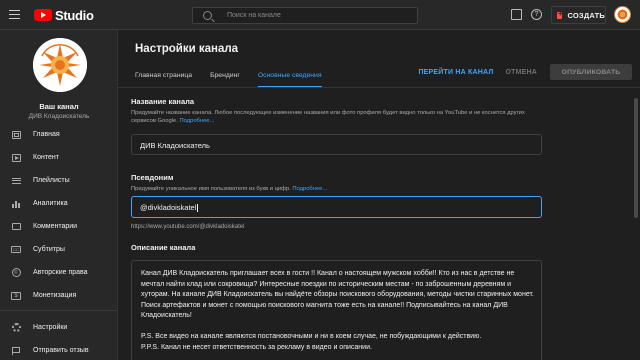  Describe the element at coordinates (187, 227) in the screenshot. I see `channel-url: https://www.youtube.com/@divkladoiskatel` at that location.